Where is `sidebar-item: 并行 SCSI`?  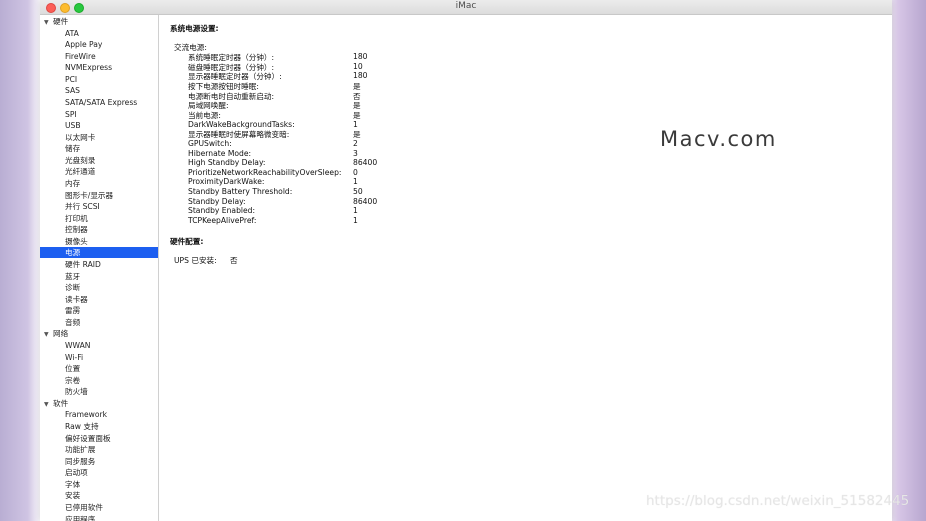
sidebar-item: 并行 SCSI is located at coordinates (99, 206).